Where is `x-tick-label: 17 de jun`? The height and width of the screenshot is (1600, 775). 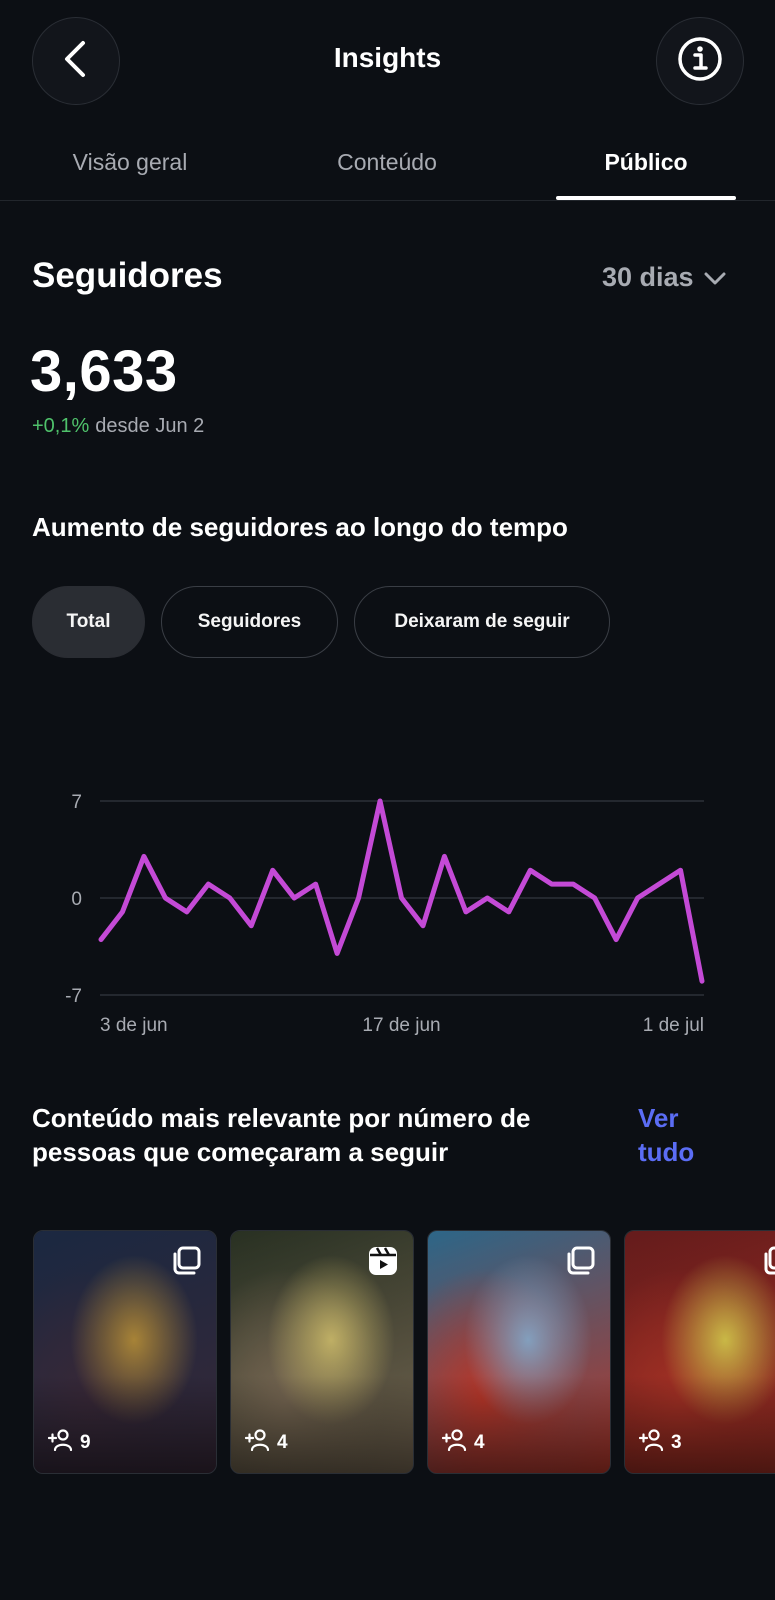
x-tick-label: 17 de jun is located at coordinates (401, 1025).